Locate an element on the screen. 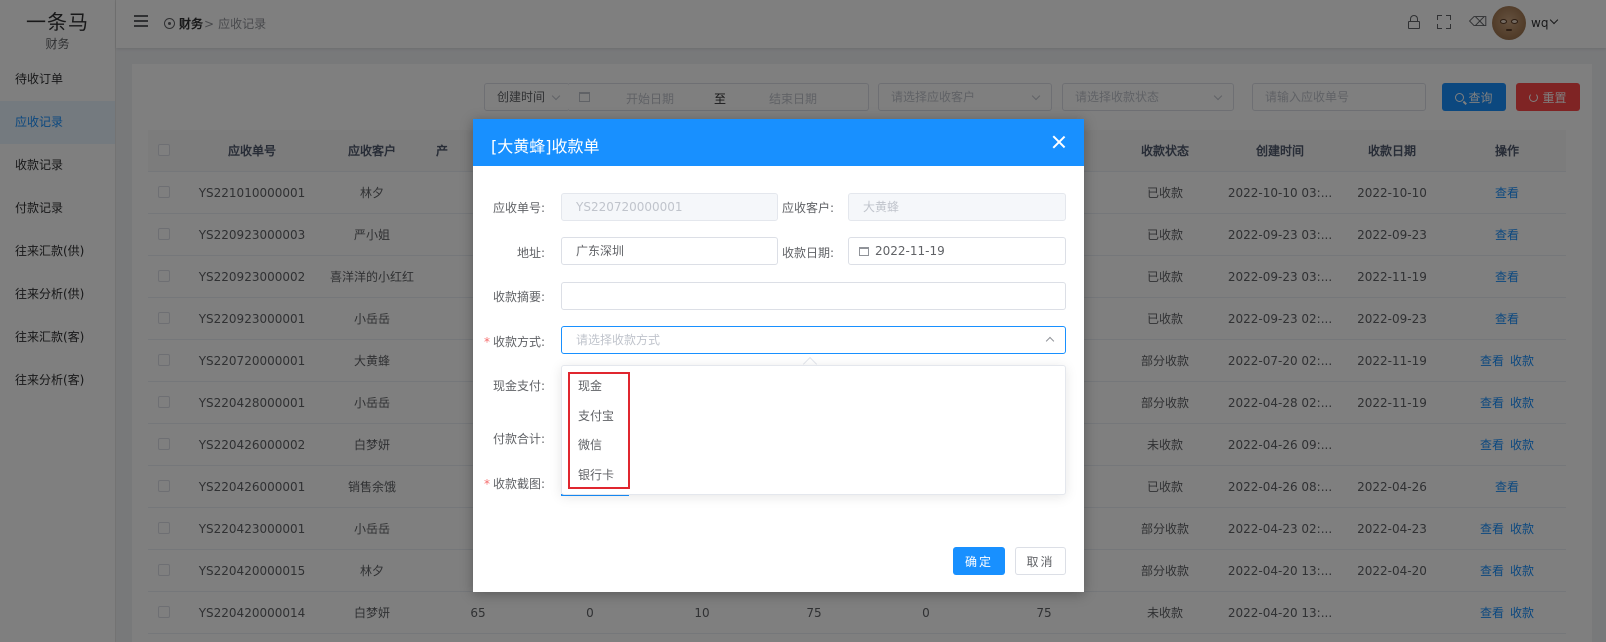 This screenshot has height=642, width=1606. order-no-label: 应收单号: is located at coordinates (518, 208).